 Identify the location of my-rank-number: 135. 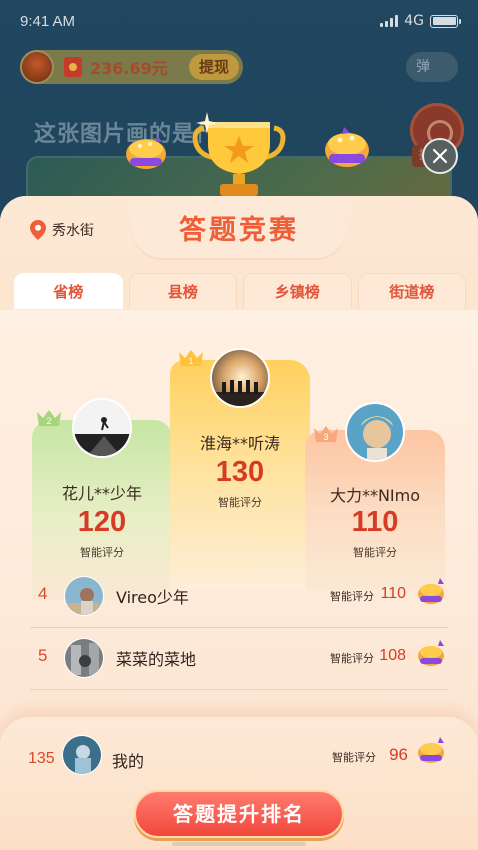
(41, 758).